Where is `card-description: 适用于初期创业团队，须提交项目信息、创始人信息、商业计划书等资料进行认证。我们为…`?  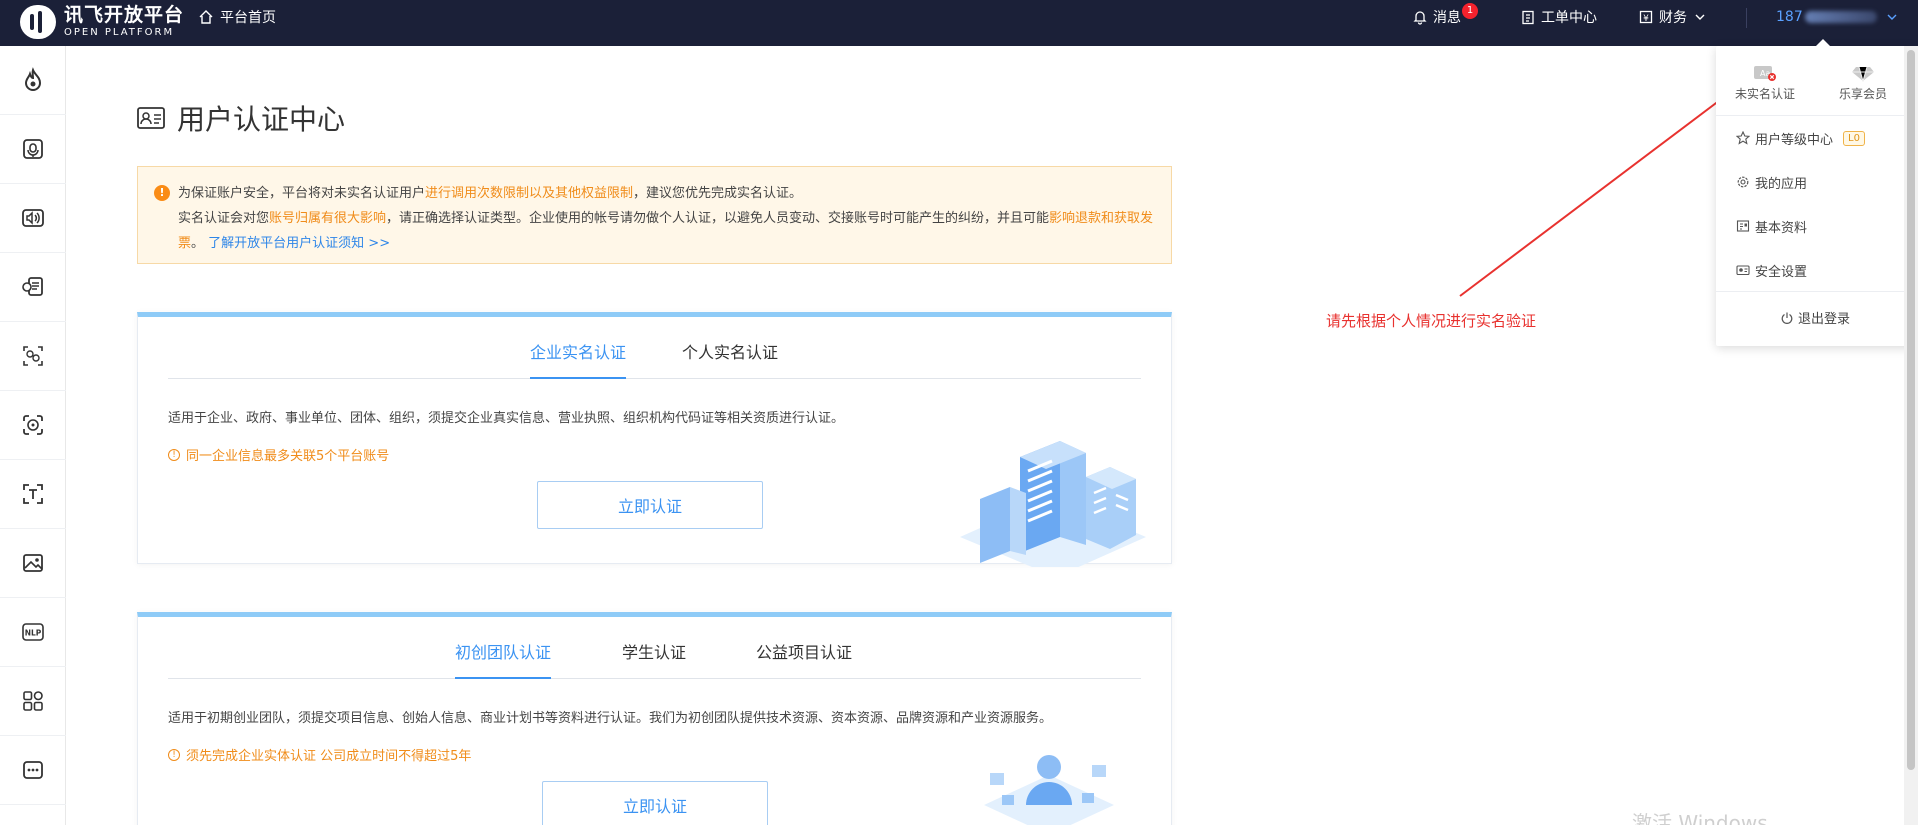 card-description: 适用于初期创业团队，须提交项目信息、创始人信息、商业计划书等资料进行认证。我们为… is located at coordinates (610, 718).